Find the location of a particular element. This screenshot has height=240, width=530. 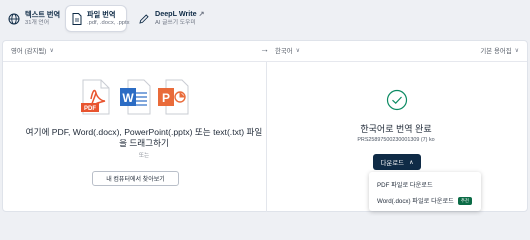

target-language-select: 한국어 ∨ is located at coordinates (287, 50).